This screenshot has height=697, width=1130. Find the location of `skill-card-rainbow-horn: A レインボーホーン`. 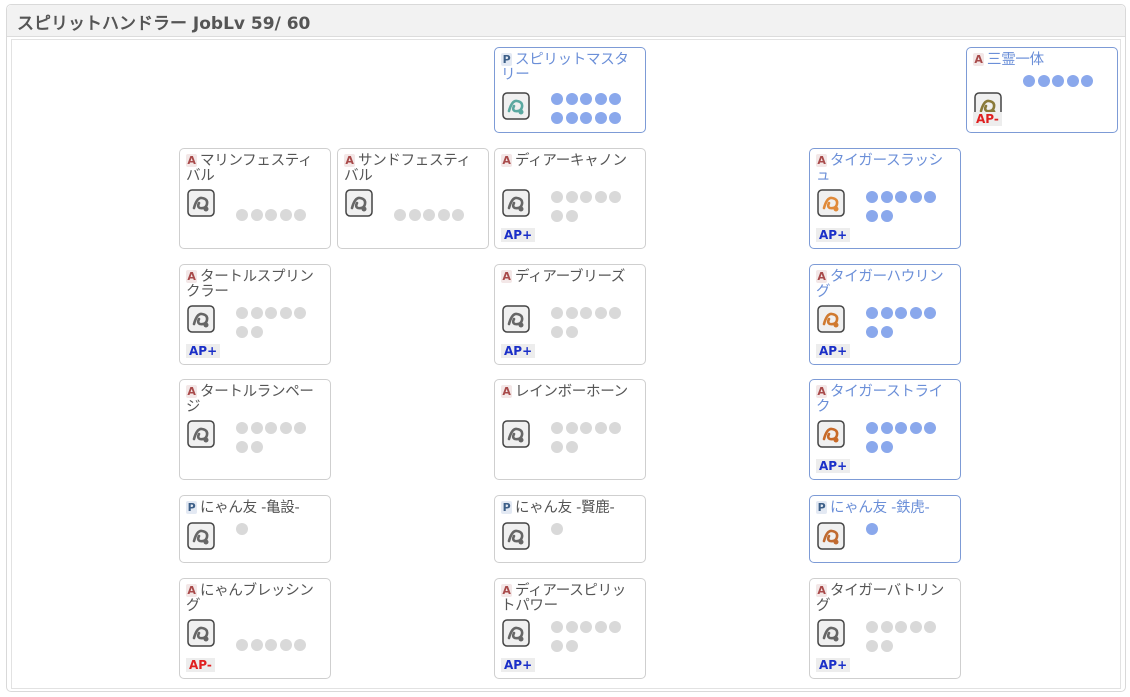

skill-card-rainbow-horn: A レインボーホーン is located at coordinates (570, 429).